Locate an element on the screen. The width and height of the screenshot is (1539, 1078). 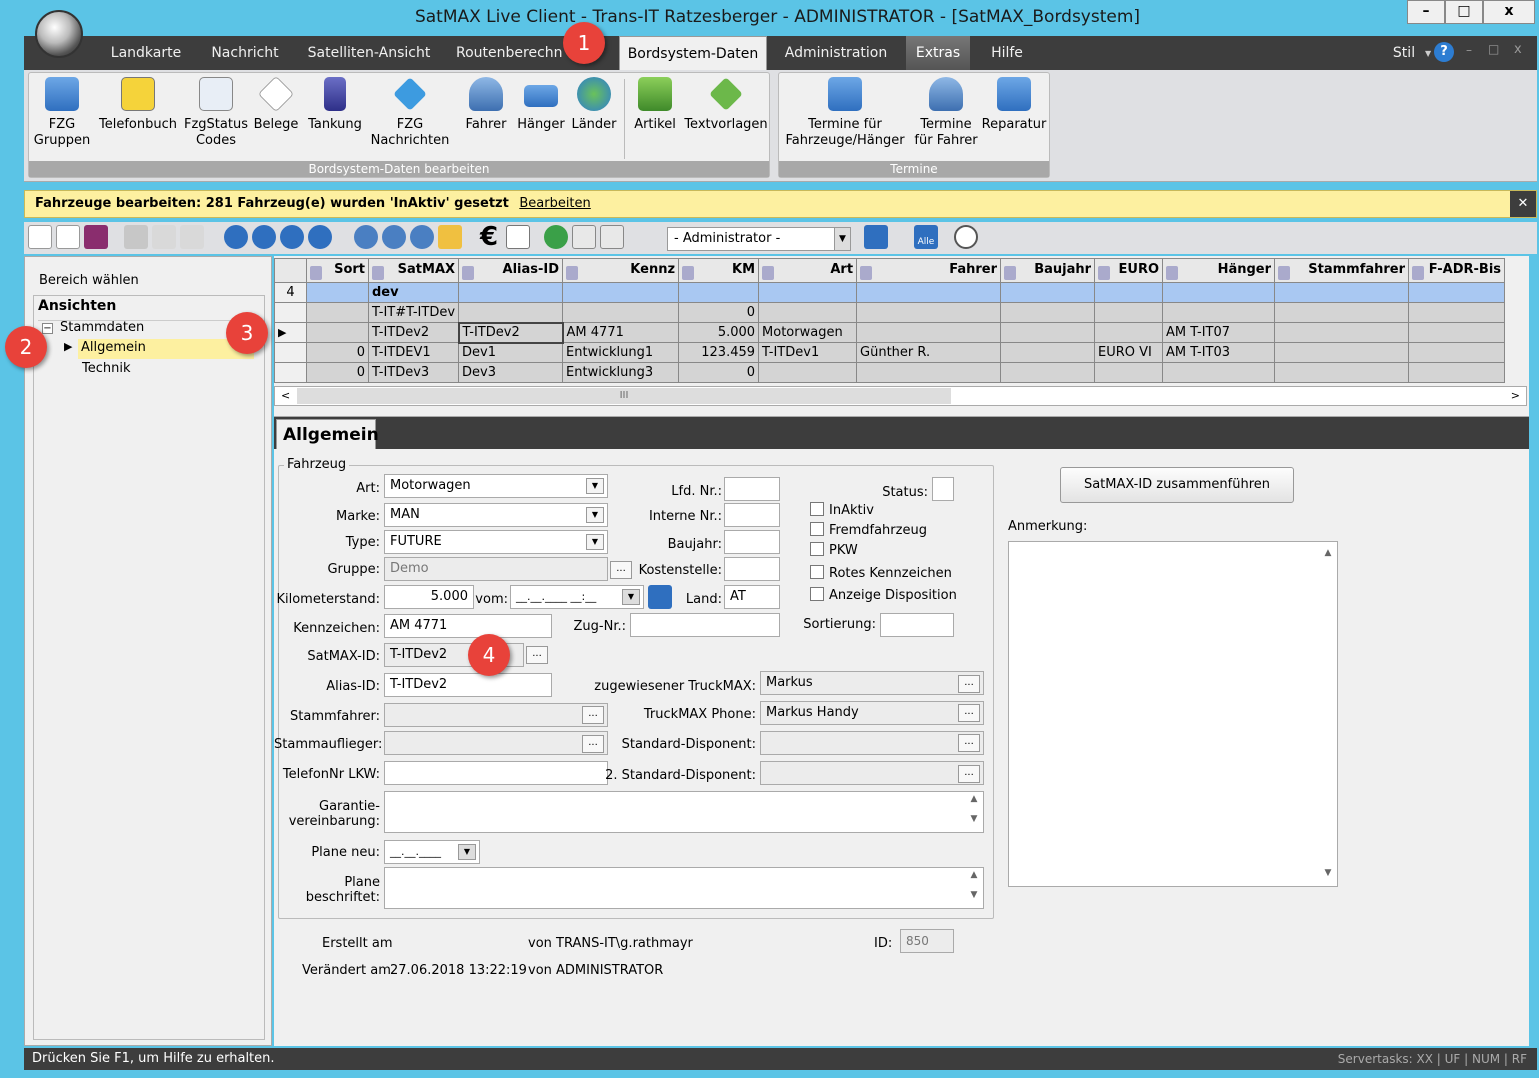
fahrer-button: Fahrer is located at coordinates (486, 105).